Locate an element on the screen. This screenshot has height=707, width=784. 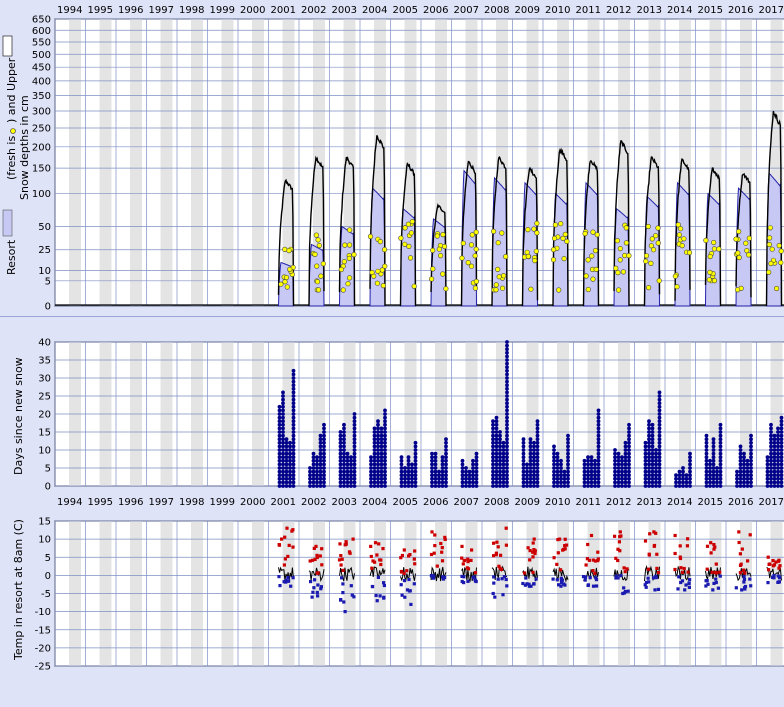
fresh-snow-marker-2014 is located at coordinates (684, 239).